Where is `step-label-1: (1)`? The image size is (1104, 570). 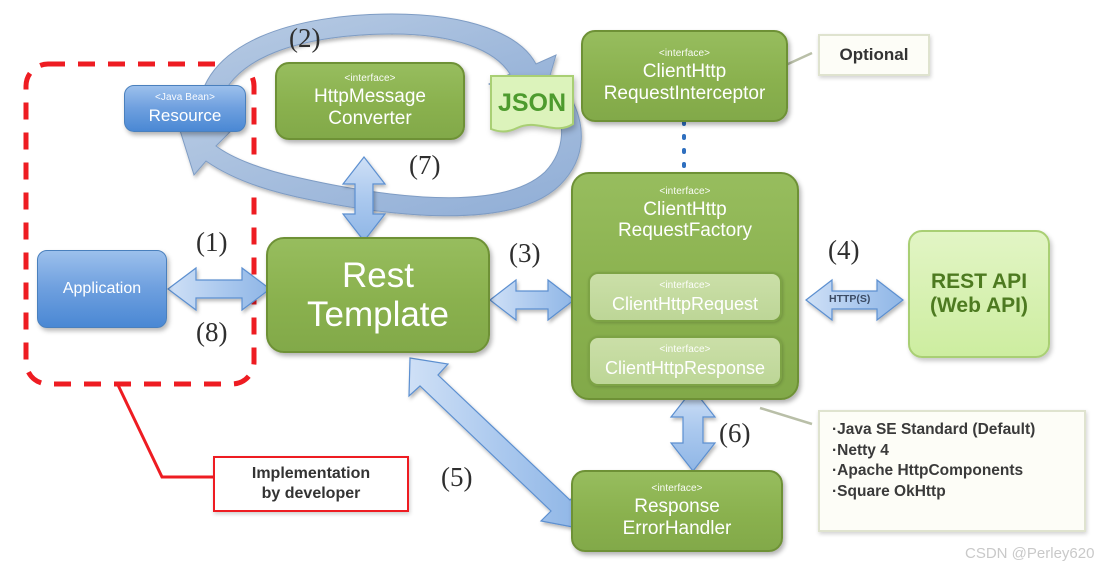
step-label-1: (1) is located at coordinates (212, 242).